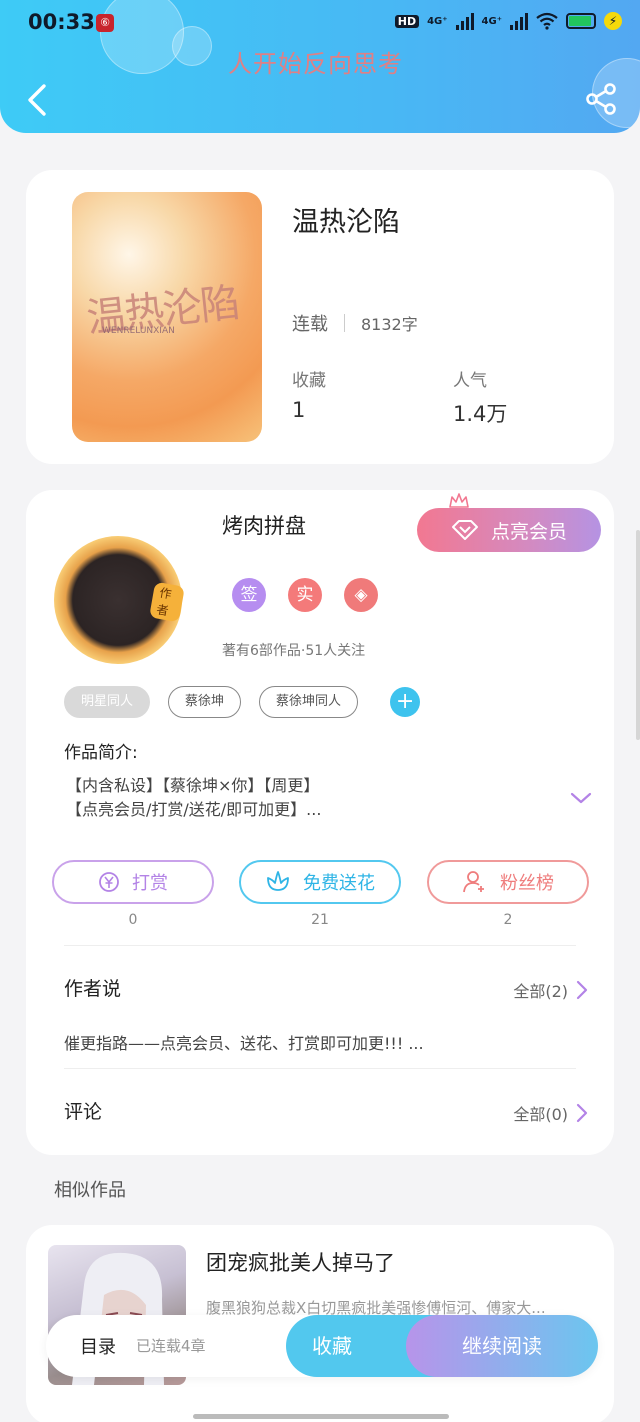 This screenshot has width=640, height=1422. What do you see at coordinates (193, 785) in the screenshot?
I see `intro-line: 【内含私设】【蔡徐坤×你】【周更】` at bounding box center [193, 785].